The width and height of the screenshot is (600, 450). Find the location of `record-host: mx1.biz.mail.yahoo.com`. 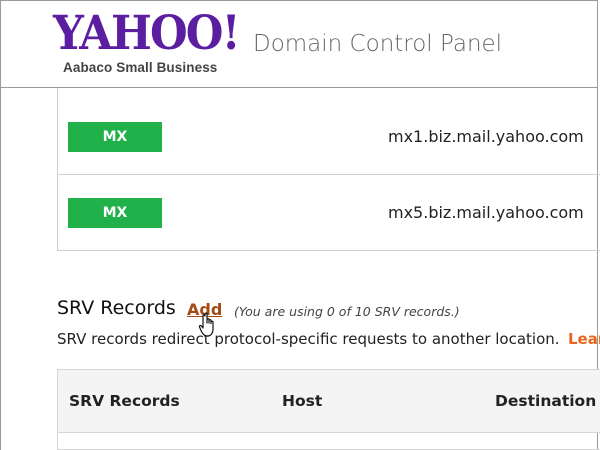

record-host: mx1.biz.mail.yahoo.com is located at coordinates (486, 136).